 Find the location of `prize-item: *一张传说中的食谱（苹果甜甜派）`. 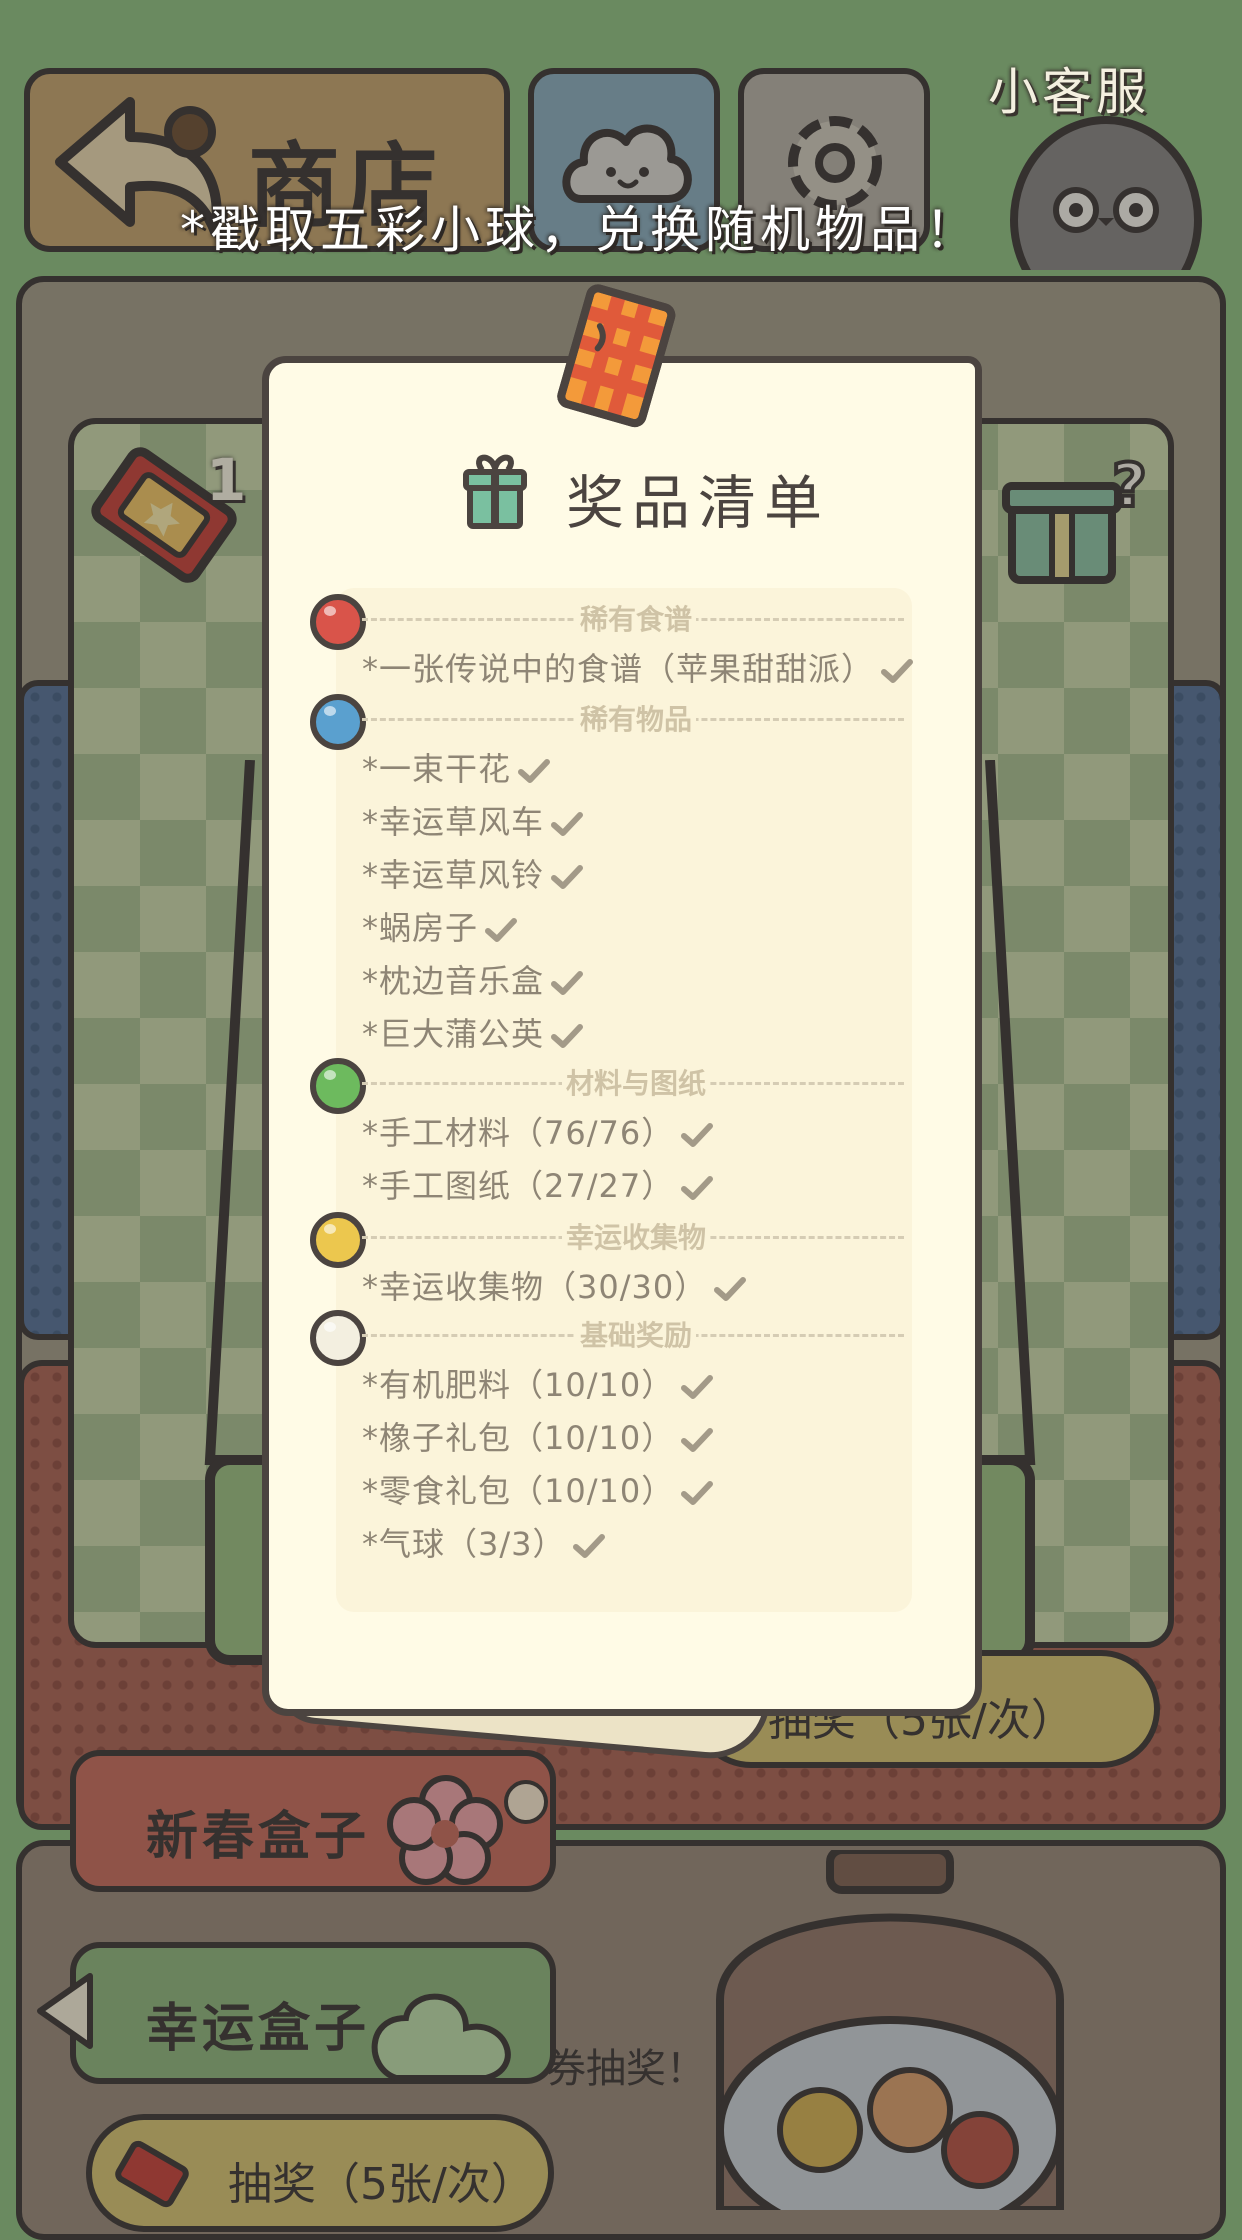

prize-item: *一张传说中的食谱（苹果甜甜派） is located at coordinates (638, 667).